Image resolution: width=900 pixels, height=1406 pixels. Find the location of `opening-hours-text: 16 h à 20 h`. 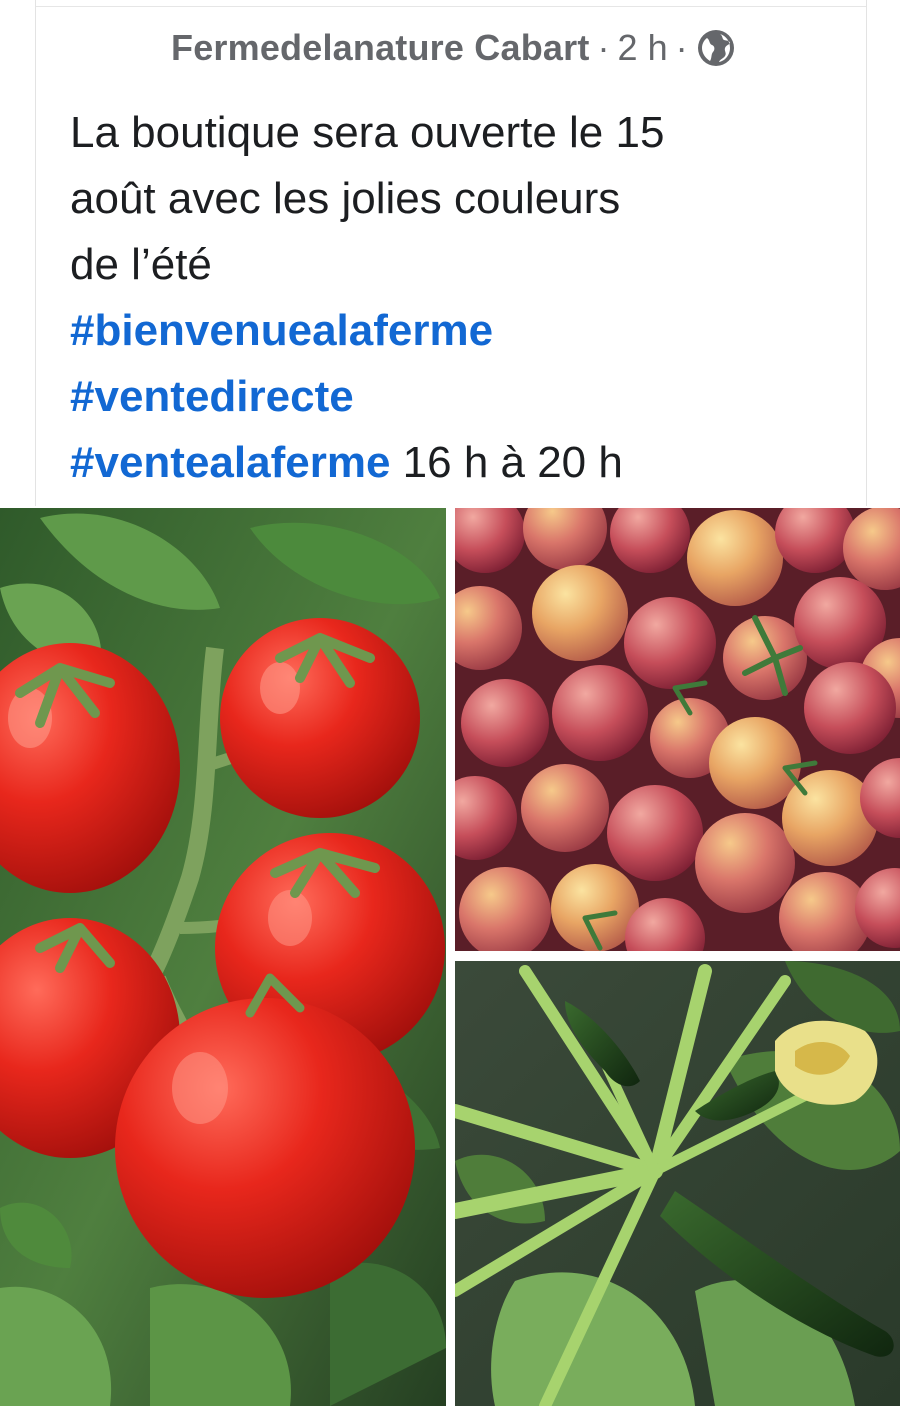

opening-hours-text: 16 h à 20 h is located at coordinates (512, 462).